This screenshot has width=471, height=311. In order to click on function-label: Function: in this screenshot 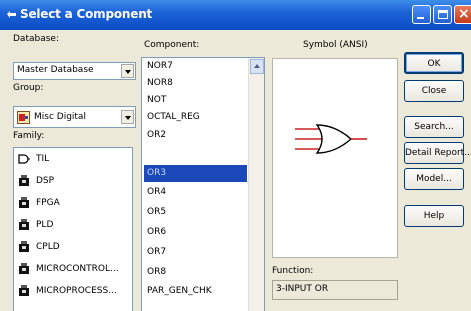, I will do `click(293, 271)`.